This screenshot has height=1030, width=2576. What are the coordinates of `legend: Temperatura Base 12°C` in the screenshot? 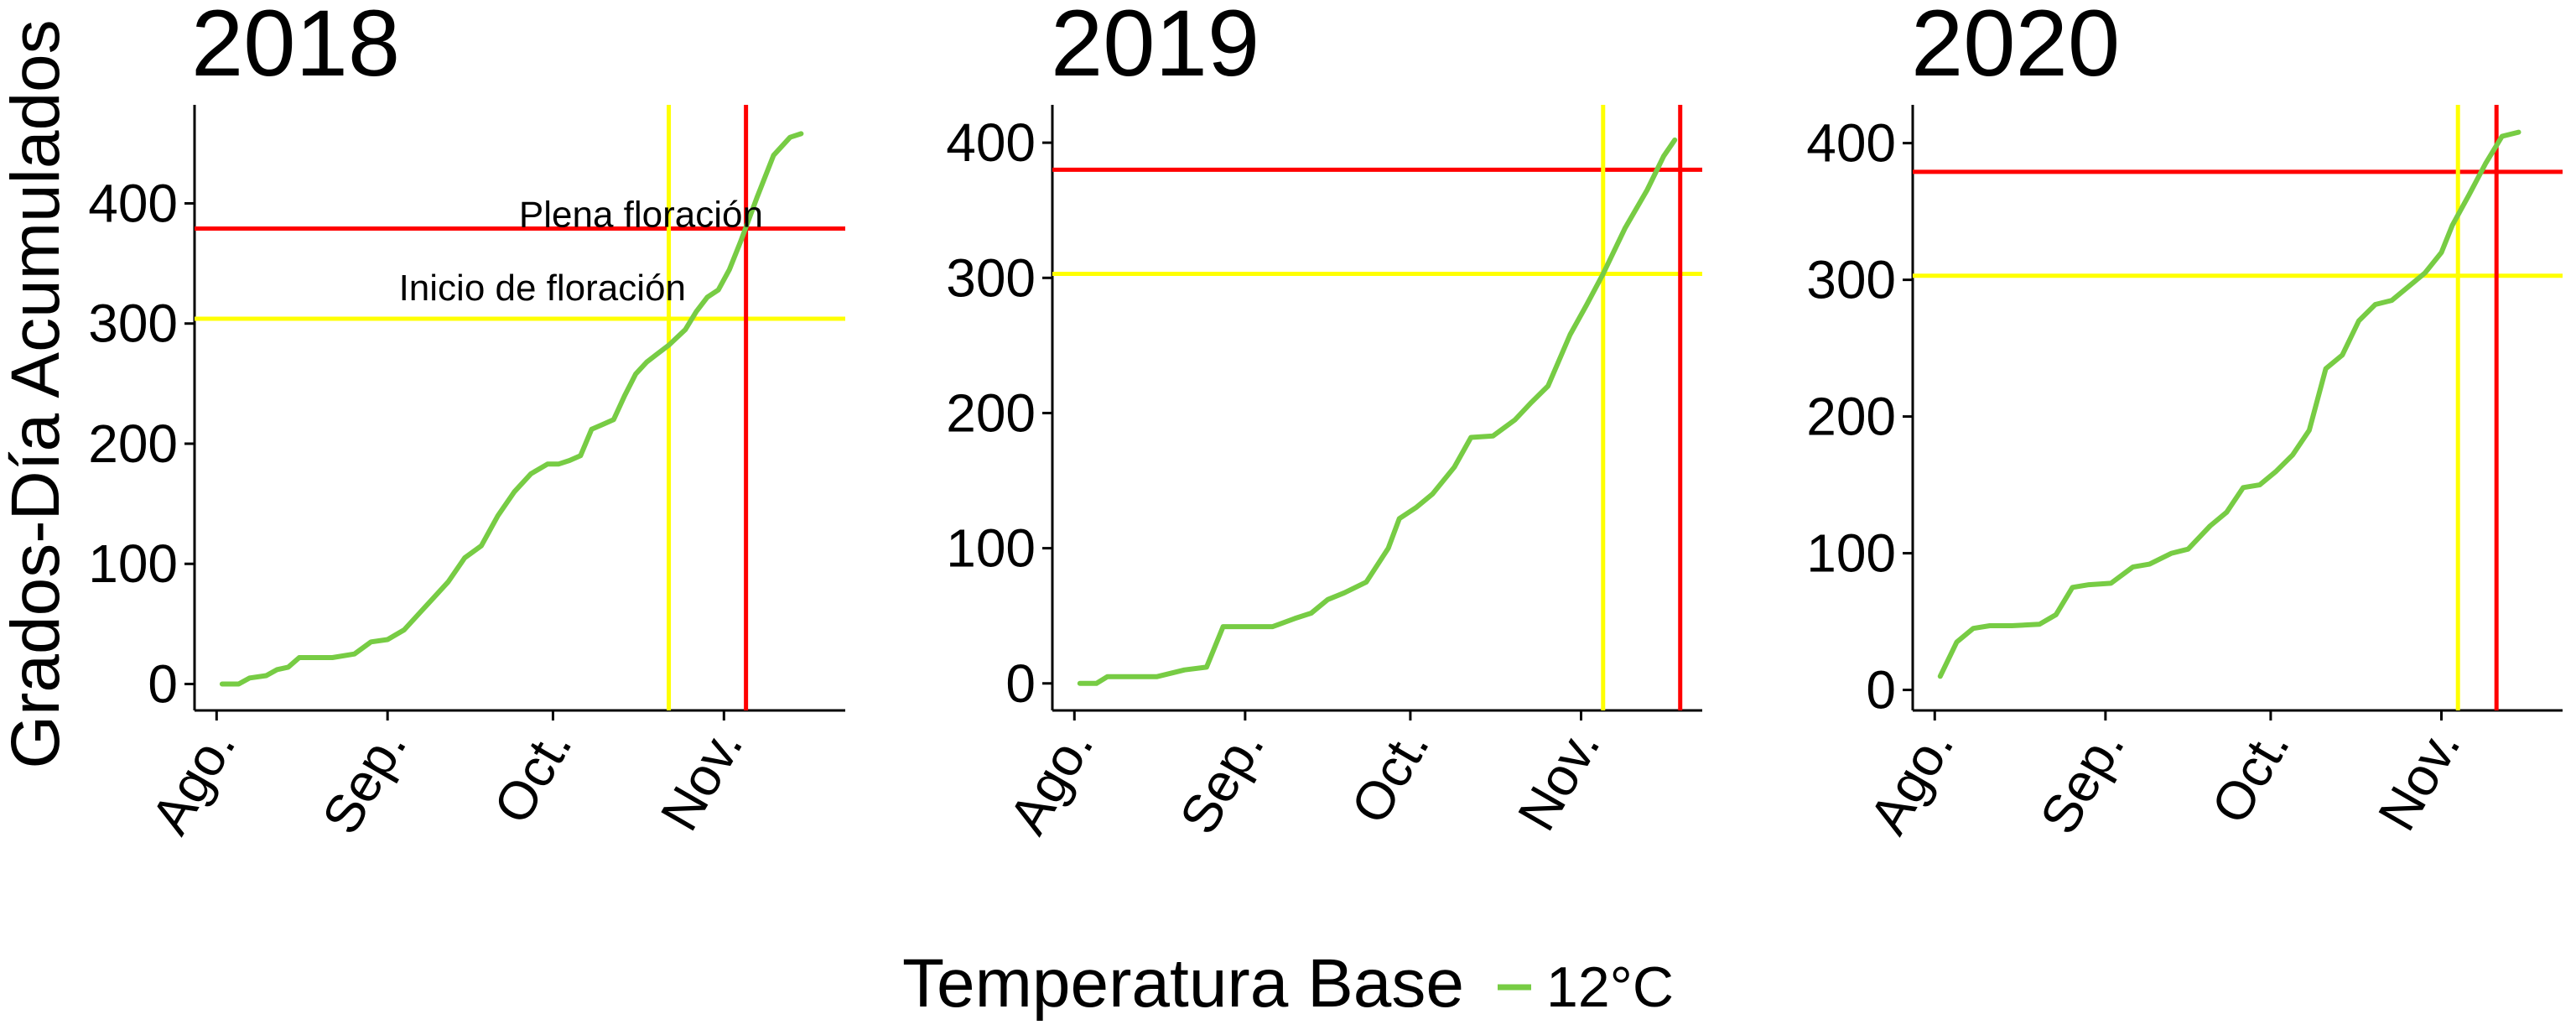 It's located at (1288, 983).